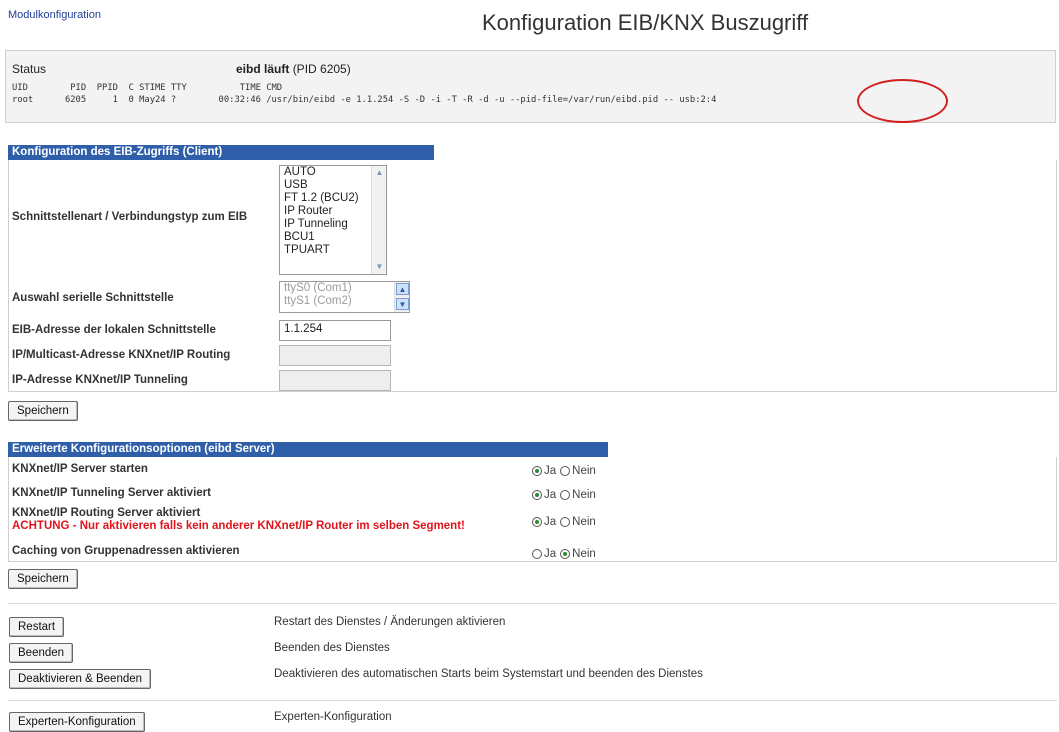 This screenshot has height=732, width=1059. I want to click on server-start-yes-label: Ja, so click(550, 471).